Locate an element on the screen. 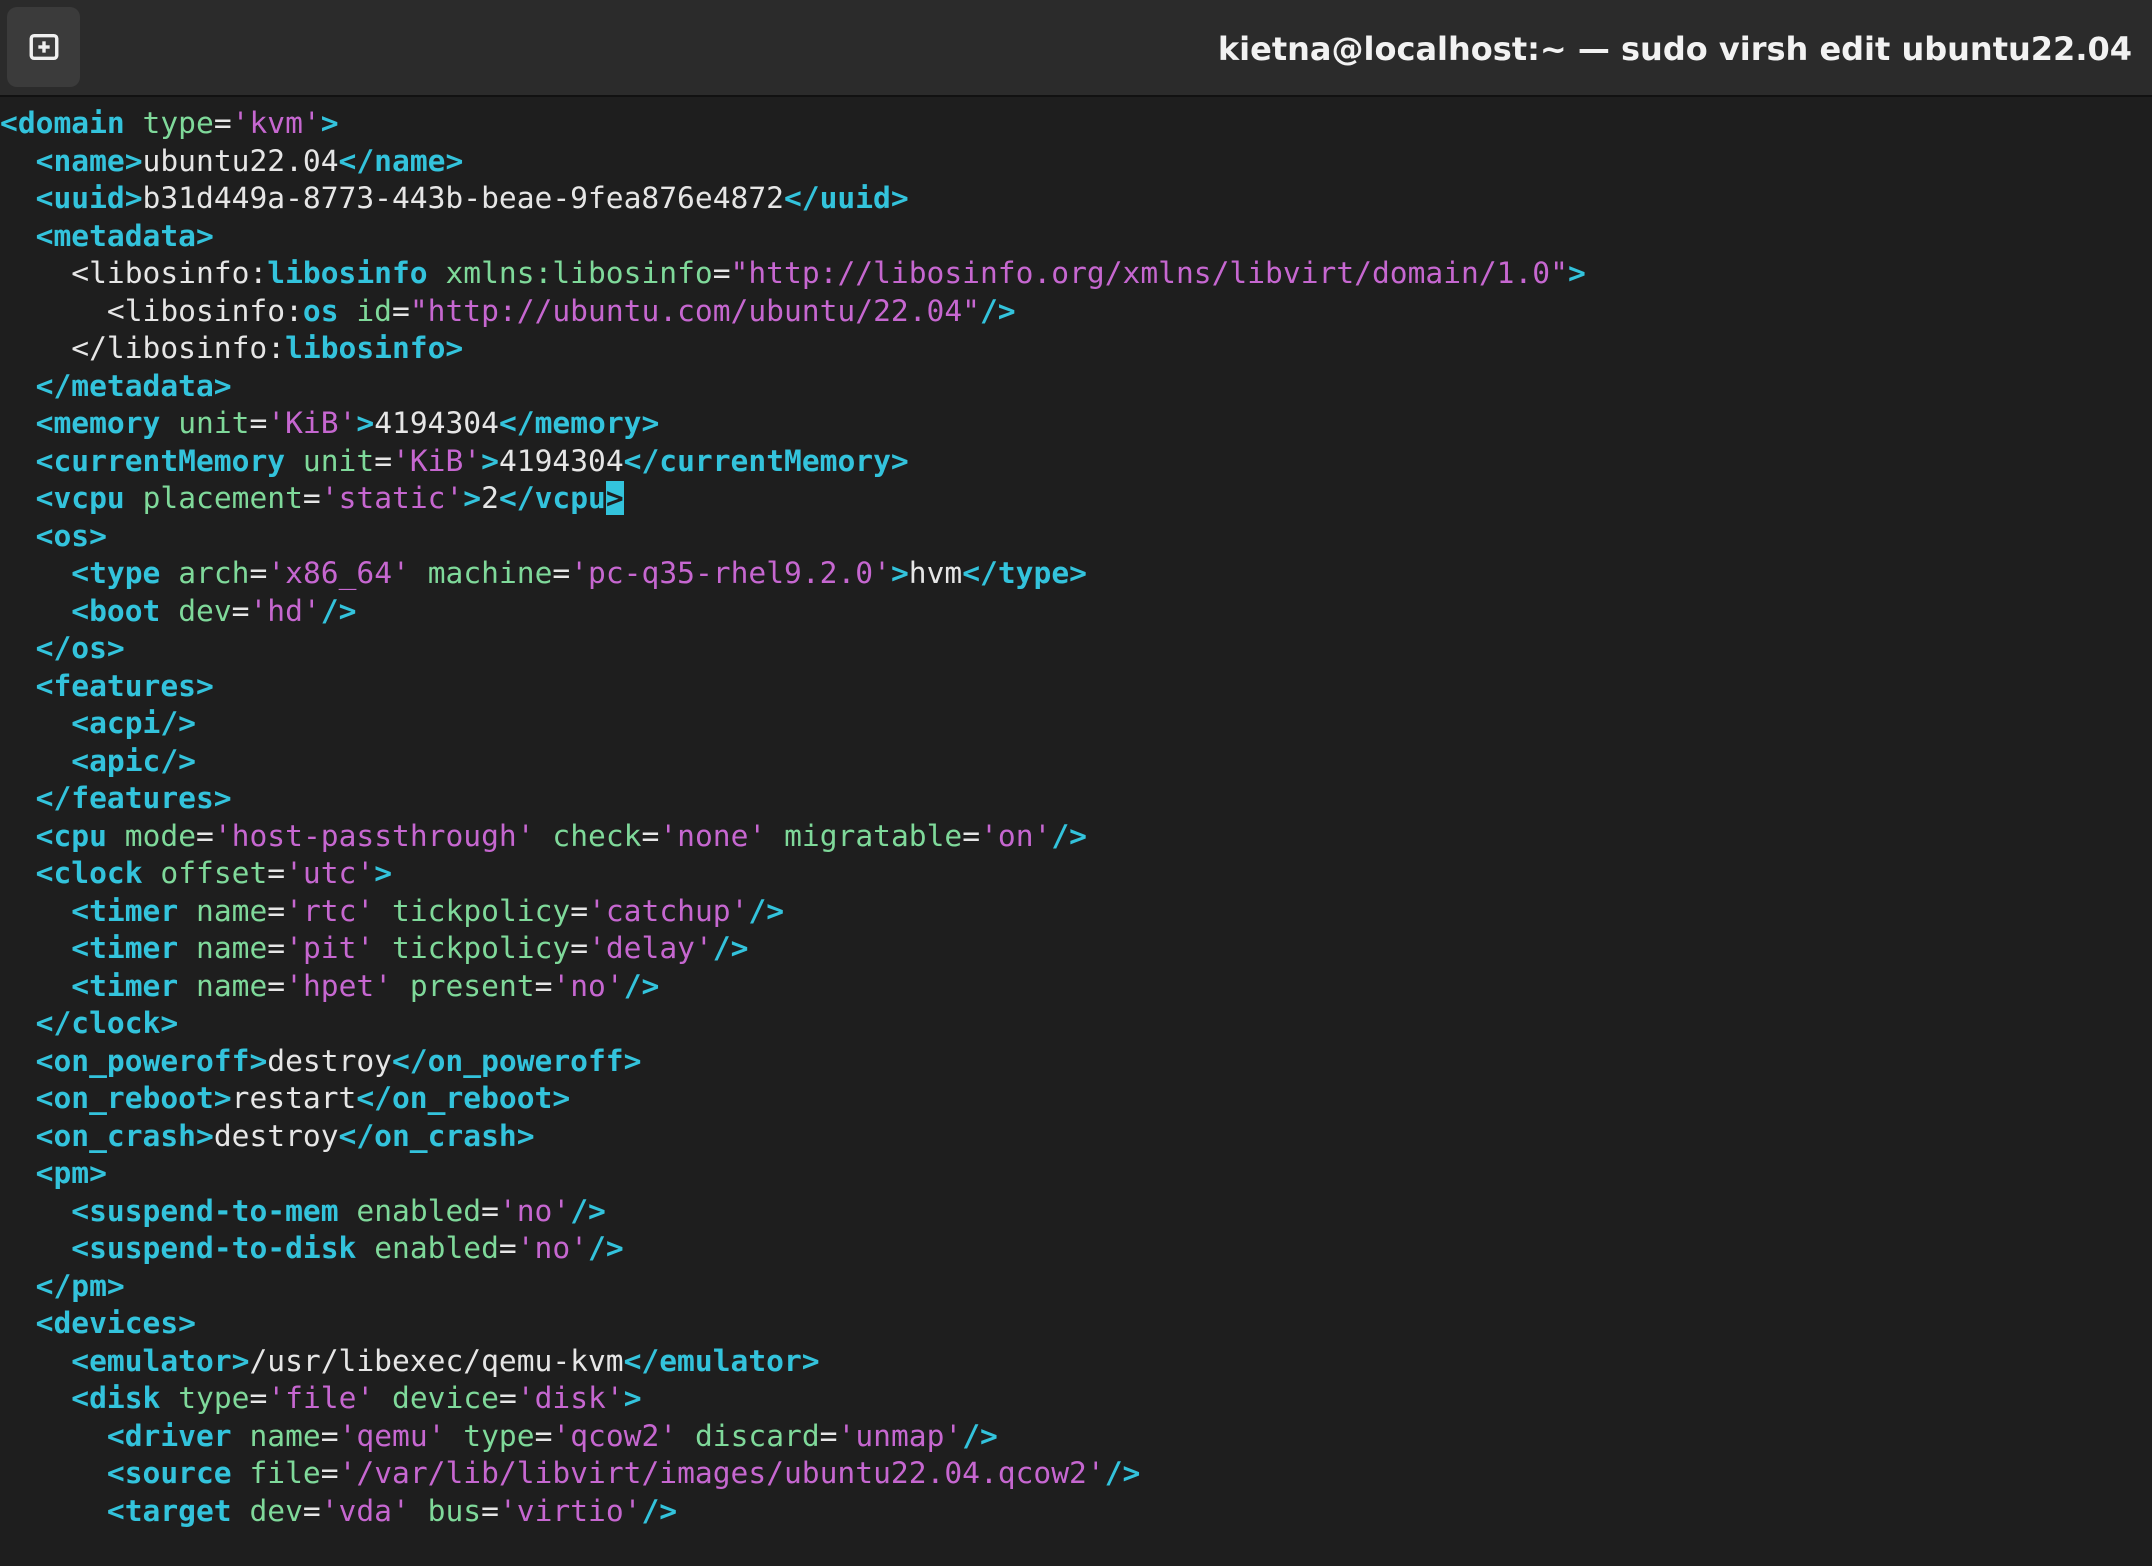  xml-tag: libosinfo is located at coordinates (347, 273).